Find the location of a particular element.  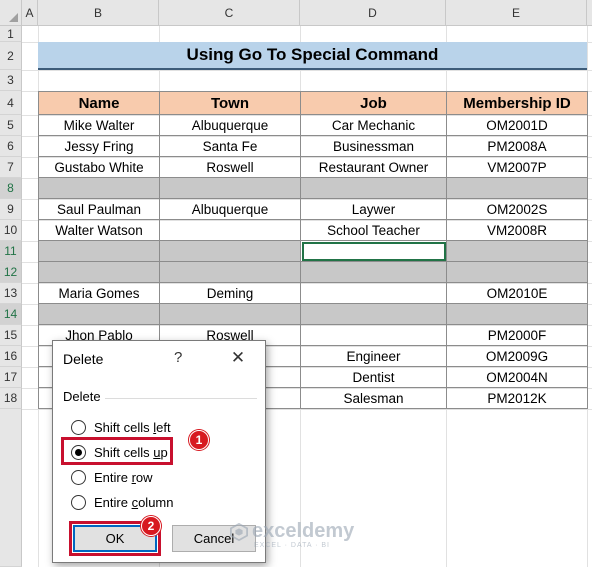

row-header-8: 8 is located at coordinates (11, 188).